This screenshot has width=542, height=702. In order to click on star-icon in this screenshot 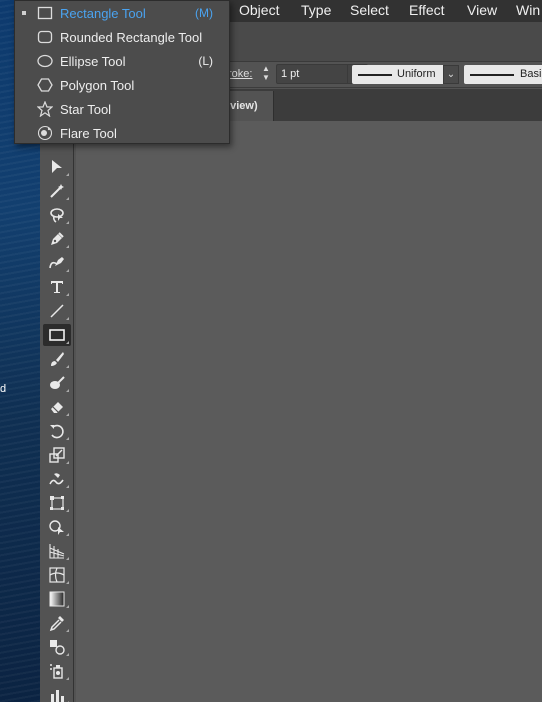, I will do `click(45, 109)`.